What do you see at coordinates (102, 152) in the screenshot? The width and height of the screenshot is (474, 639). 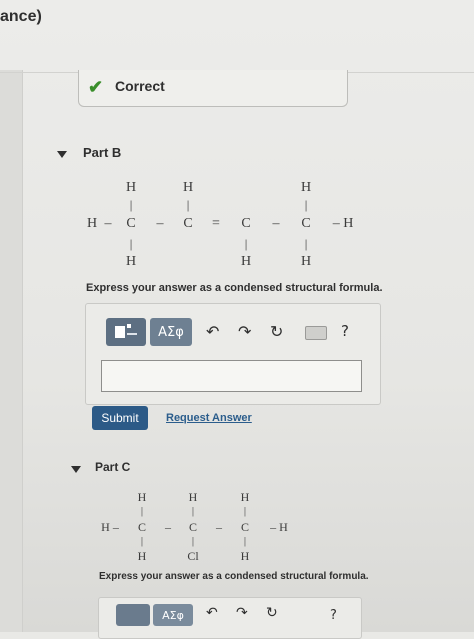 I see `part-b-title: Part B` at bounding box center [102, 152].